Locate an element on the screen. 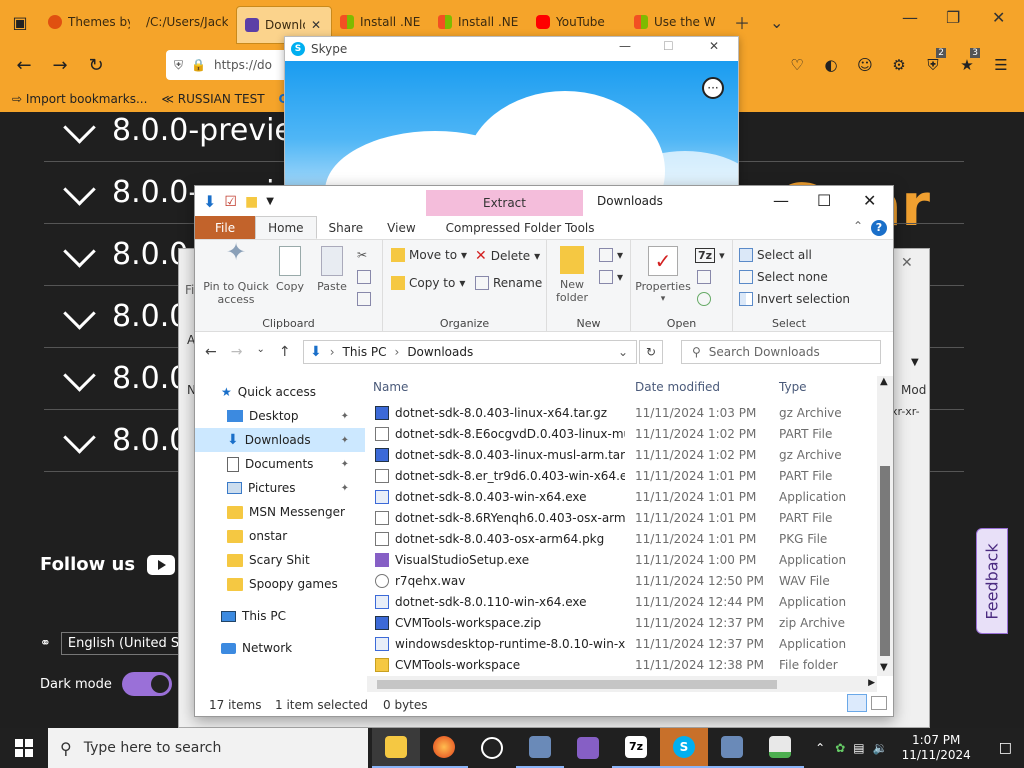 The height and width of the screenshot is (768, 1024). browser-tab-1: Themes by is located at coordinates (89, 22).